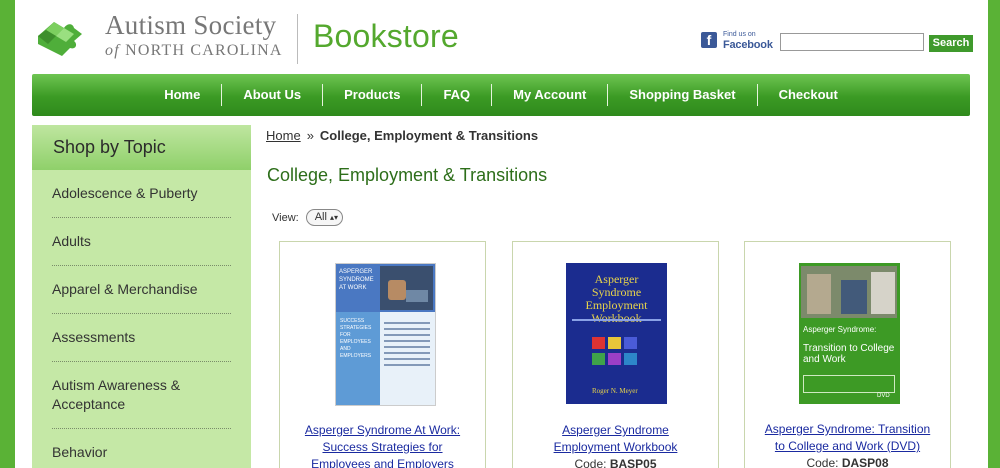 The width and height of the screenshot is (1000, 468). I want to click on sidebar-item-behavior: Behavior, so click(141, 448).